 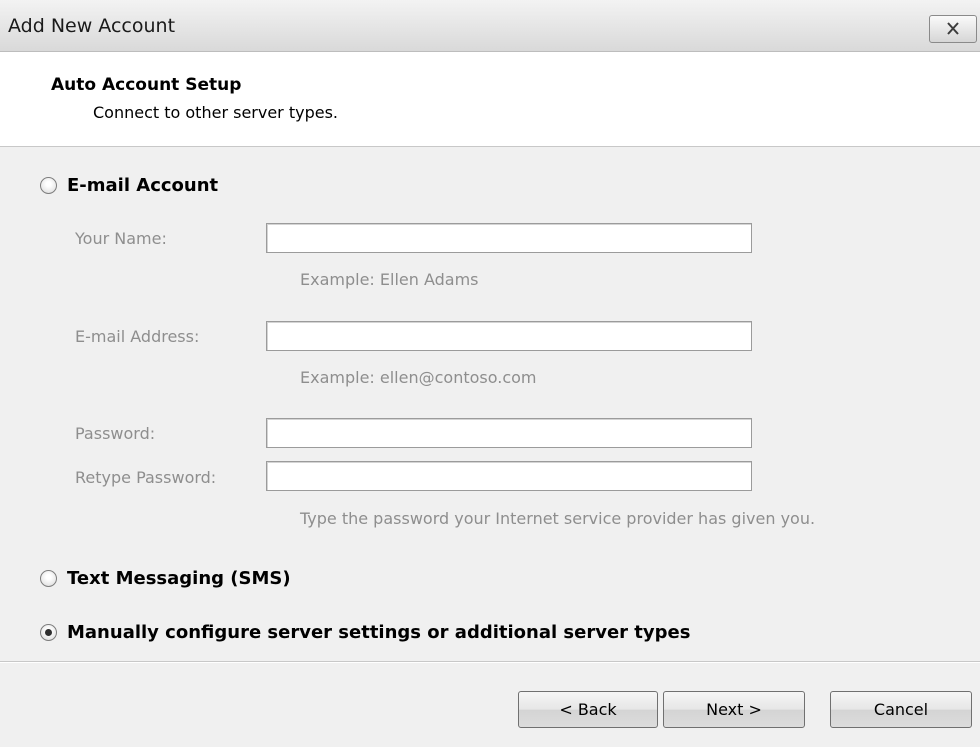 I want to click on window-title: Add New Account, so click(x=92, y=26).